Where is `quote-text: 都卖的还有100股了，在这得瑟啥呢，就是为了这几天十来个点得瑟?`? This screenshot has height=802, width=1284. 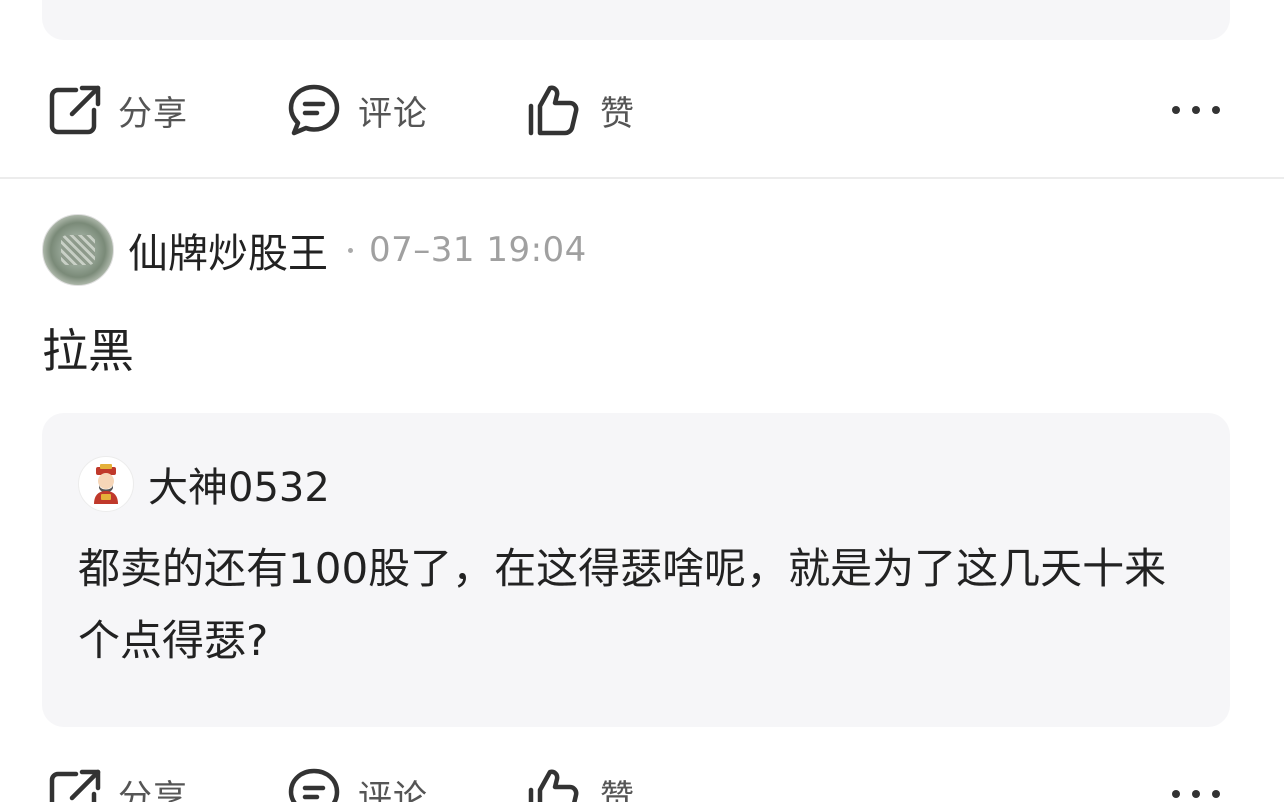
quote-text: 都卖的还有100股了，在这得瑟啥呢，就是为了这几天十来个点得瑟? is located at coordinates (622, 604).